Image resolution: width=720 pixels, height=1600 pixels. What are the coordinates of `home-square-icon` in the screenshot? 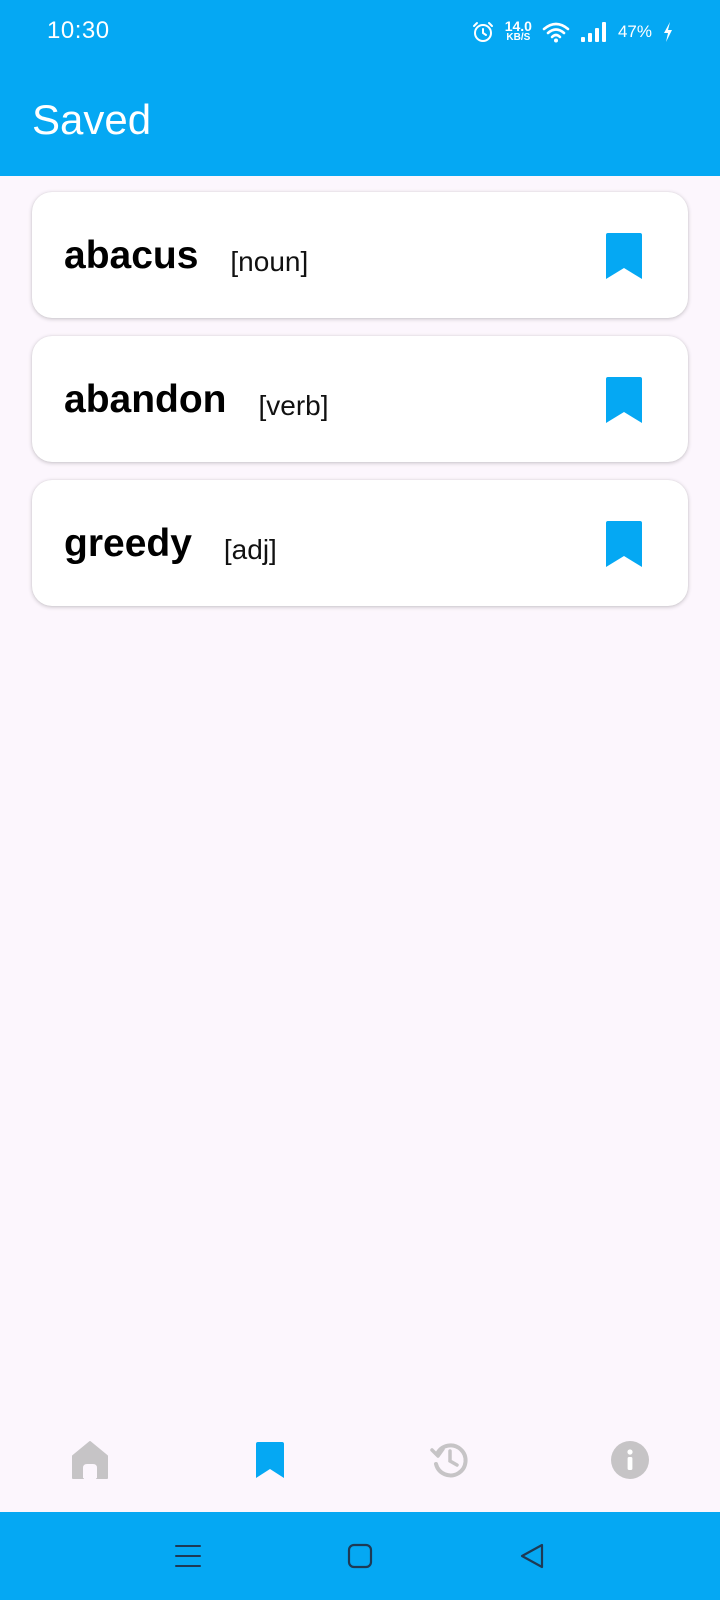 It's located at (360, 1556).